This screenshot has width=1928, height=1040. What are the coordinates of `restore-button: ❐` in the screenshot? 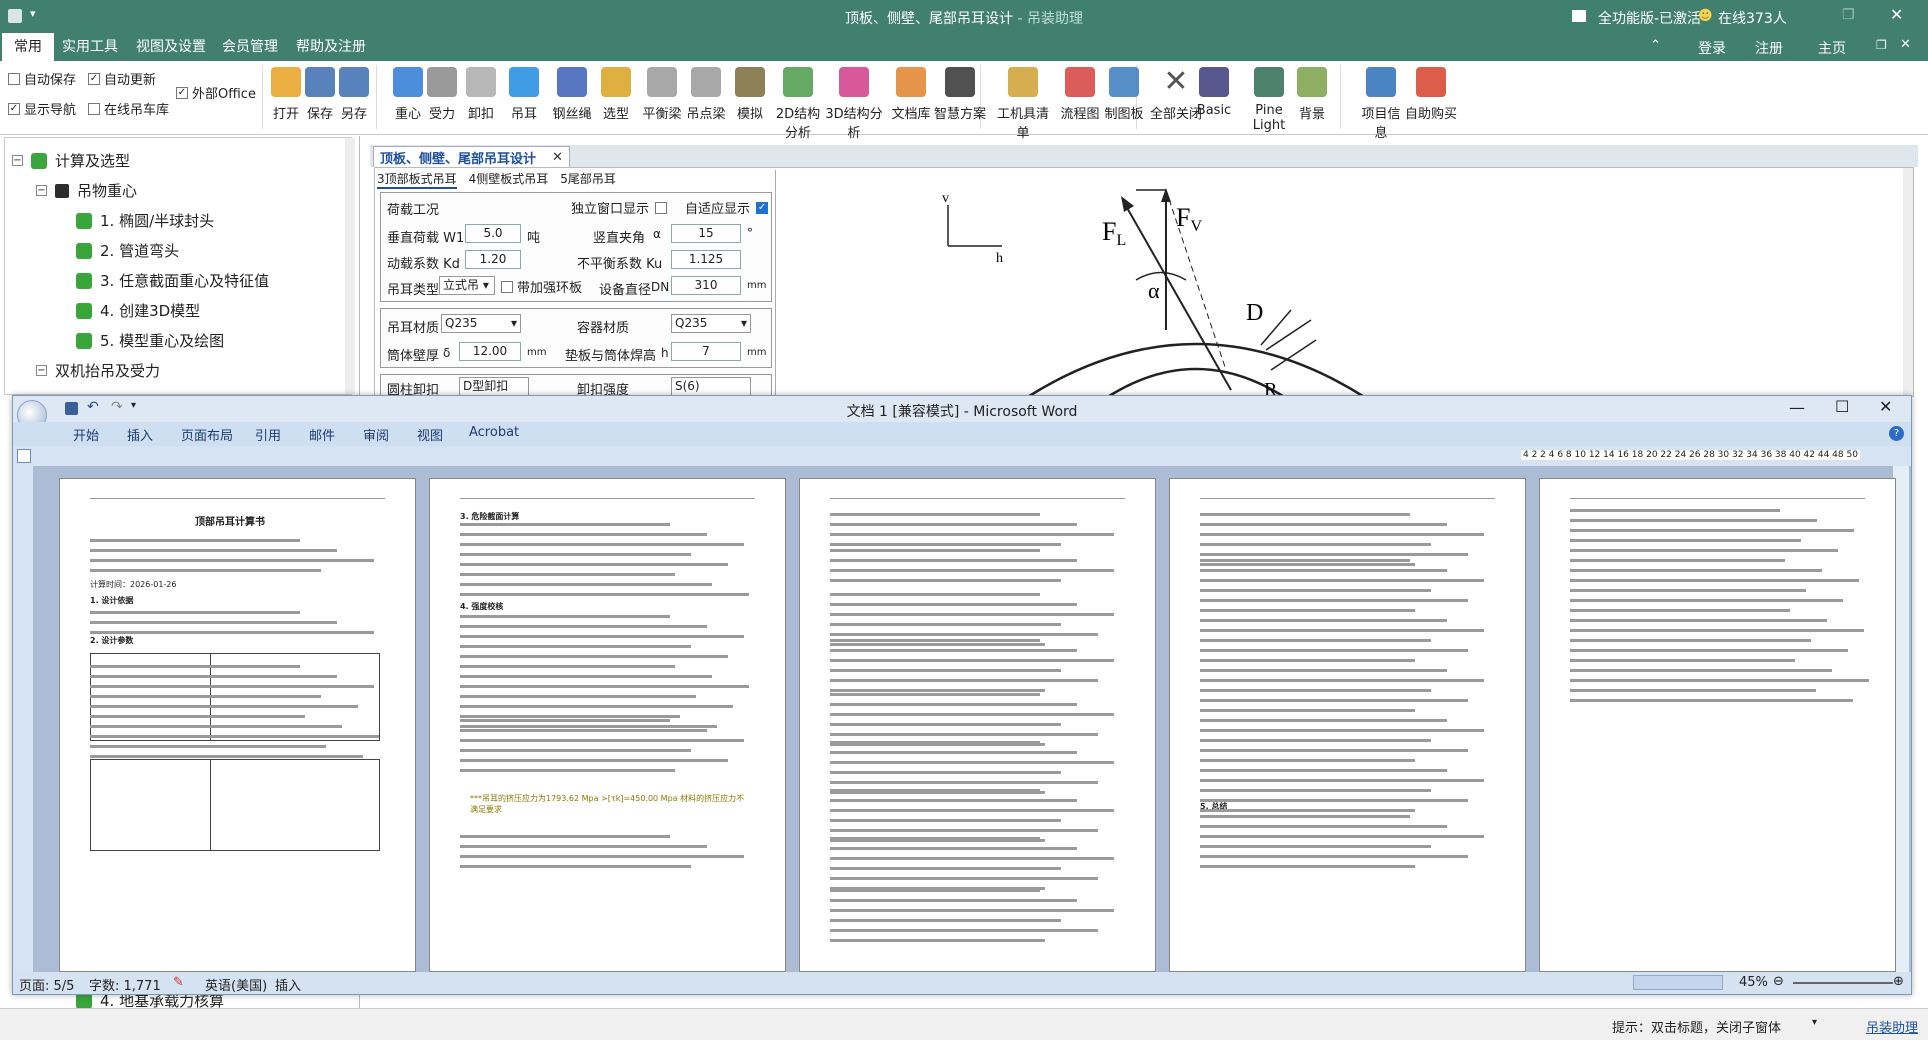 It's located at (1848, 15).